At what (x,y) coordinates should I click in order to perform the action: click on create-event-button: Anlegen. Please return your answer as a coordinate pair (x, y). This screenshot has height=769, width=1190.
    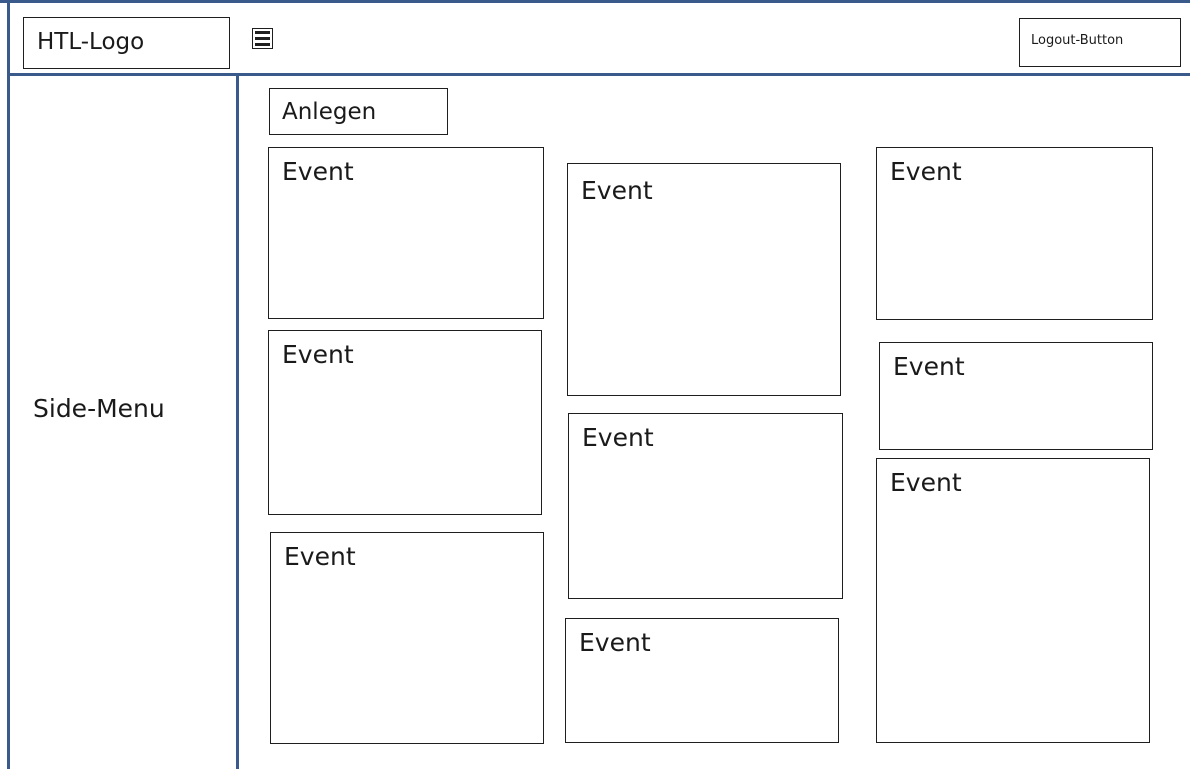
    Looking at the image, I should click on (358, 111).